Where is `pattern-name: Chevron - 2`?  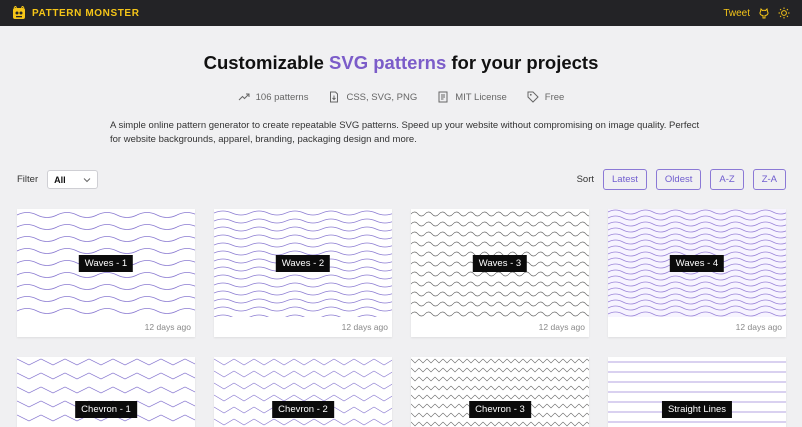 pattern-name: Chevron - 2 is located at coordinates (303, 409).